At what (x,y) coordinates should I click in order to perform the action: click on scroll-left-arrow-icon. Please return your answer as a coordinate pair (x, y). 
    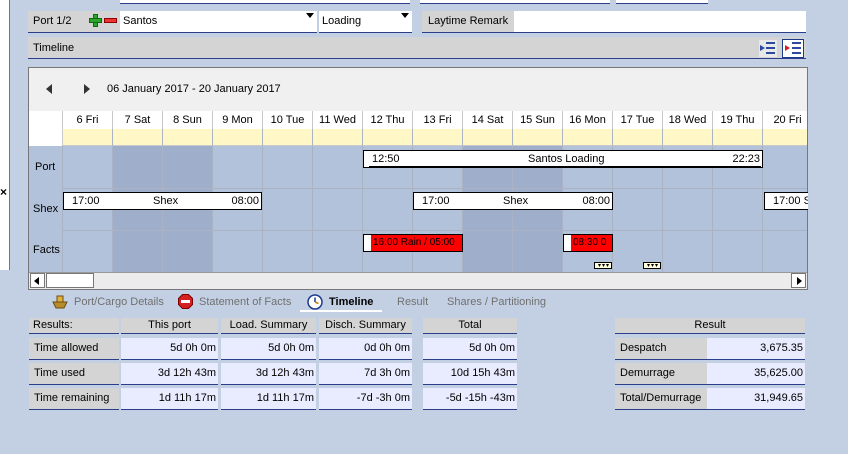
    Looking at the image, I should click on (36, 281).